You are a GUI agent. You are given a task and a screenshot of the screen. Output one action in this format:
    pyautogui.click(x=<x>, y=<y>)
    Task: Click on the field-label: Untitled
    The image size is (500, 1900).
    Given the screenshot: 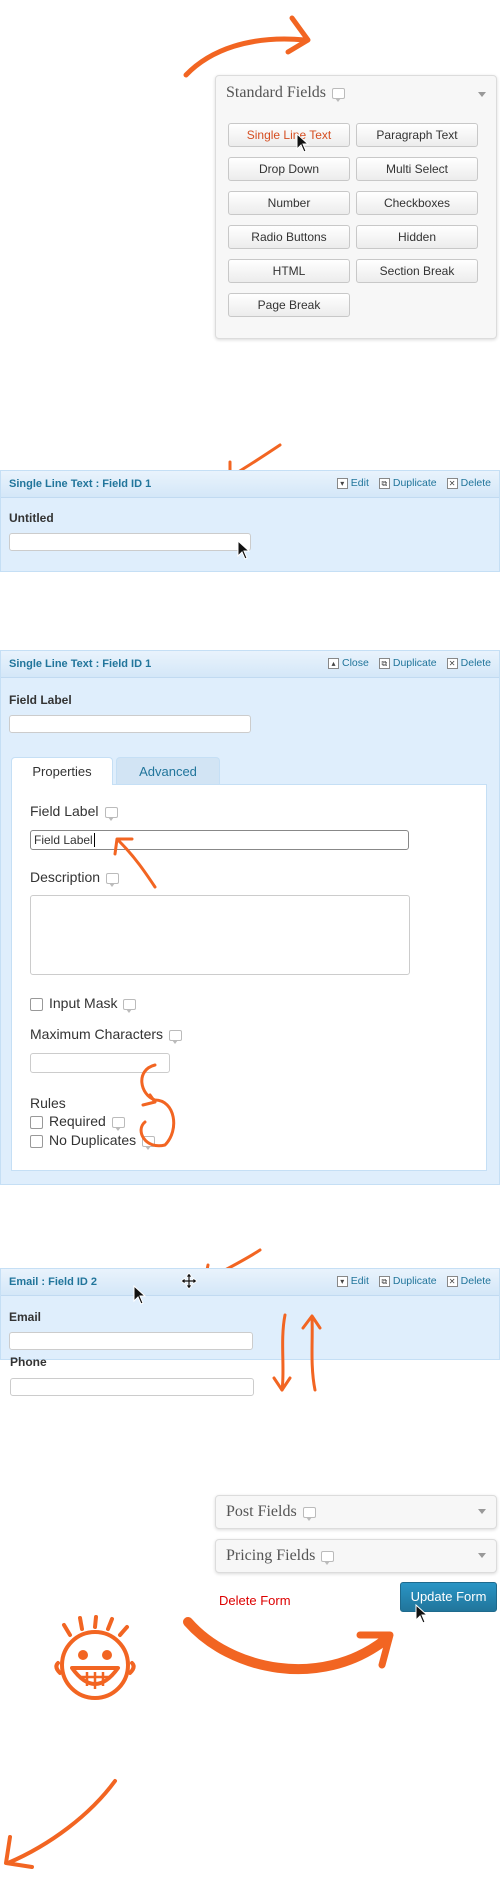 What is the action you would take?
    pyautogui.click(x=31, y=518)
    